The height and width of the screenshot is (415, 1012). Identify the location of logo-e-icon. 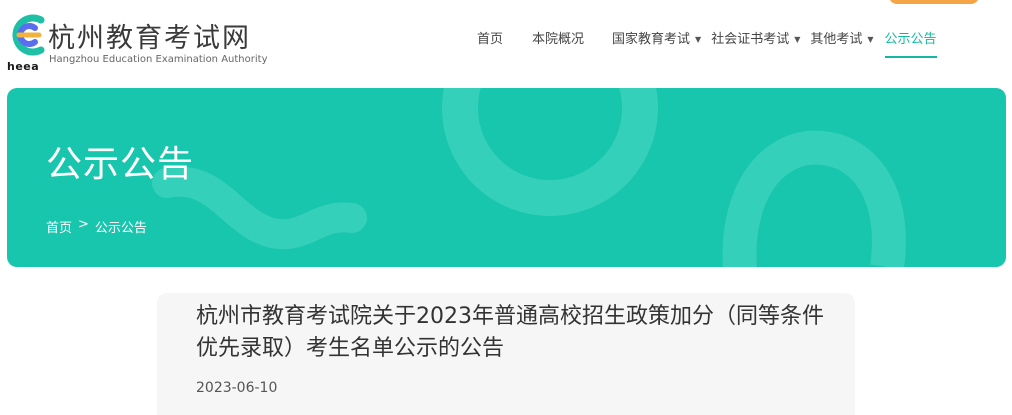
(28, 35).